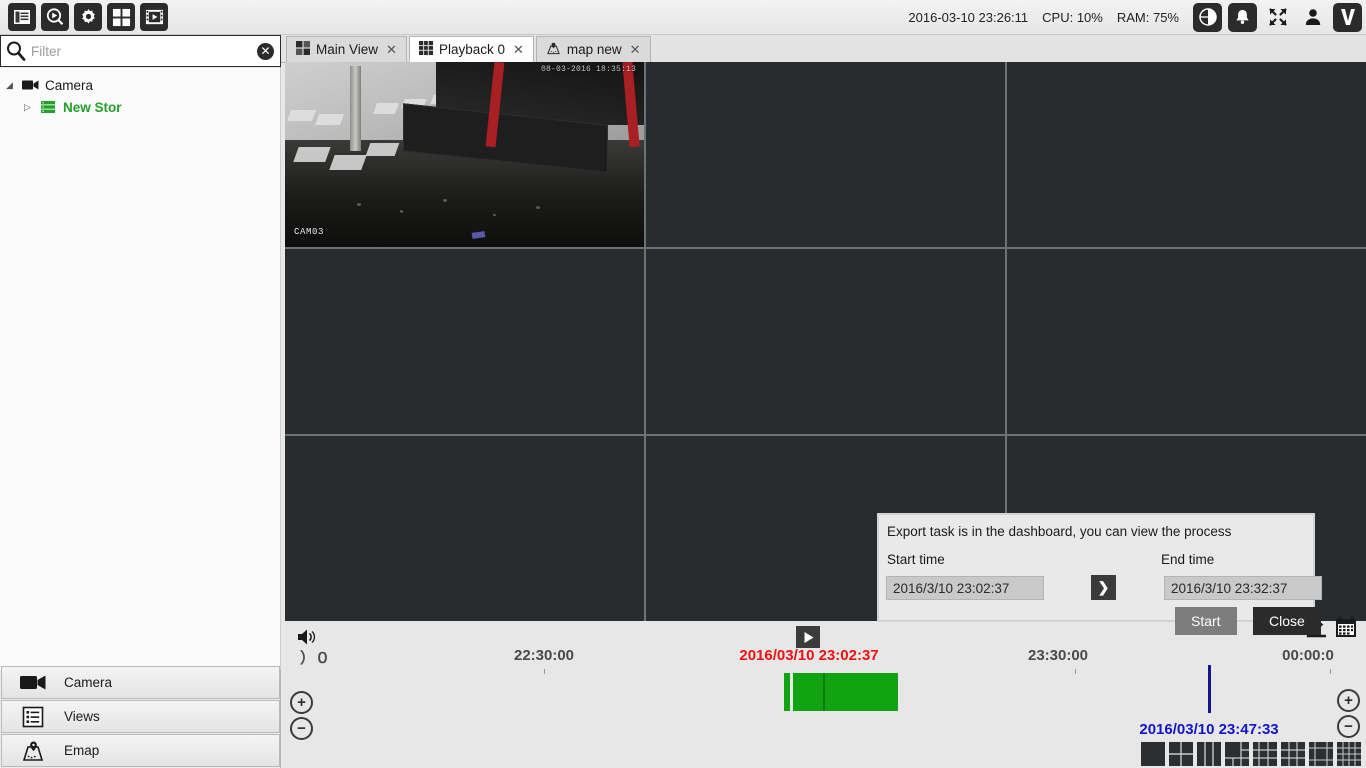 Image resolution: width=1366 pixels, height=768 pixels. I want to click on apply-range-arrow-button: ❯, so click(1103, 587).